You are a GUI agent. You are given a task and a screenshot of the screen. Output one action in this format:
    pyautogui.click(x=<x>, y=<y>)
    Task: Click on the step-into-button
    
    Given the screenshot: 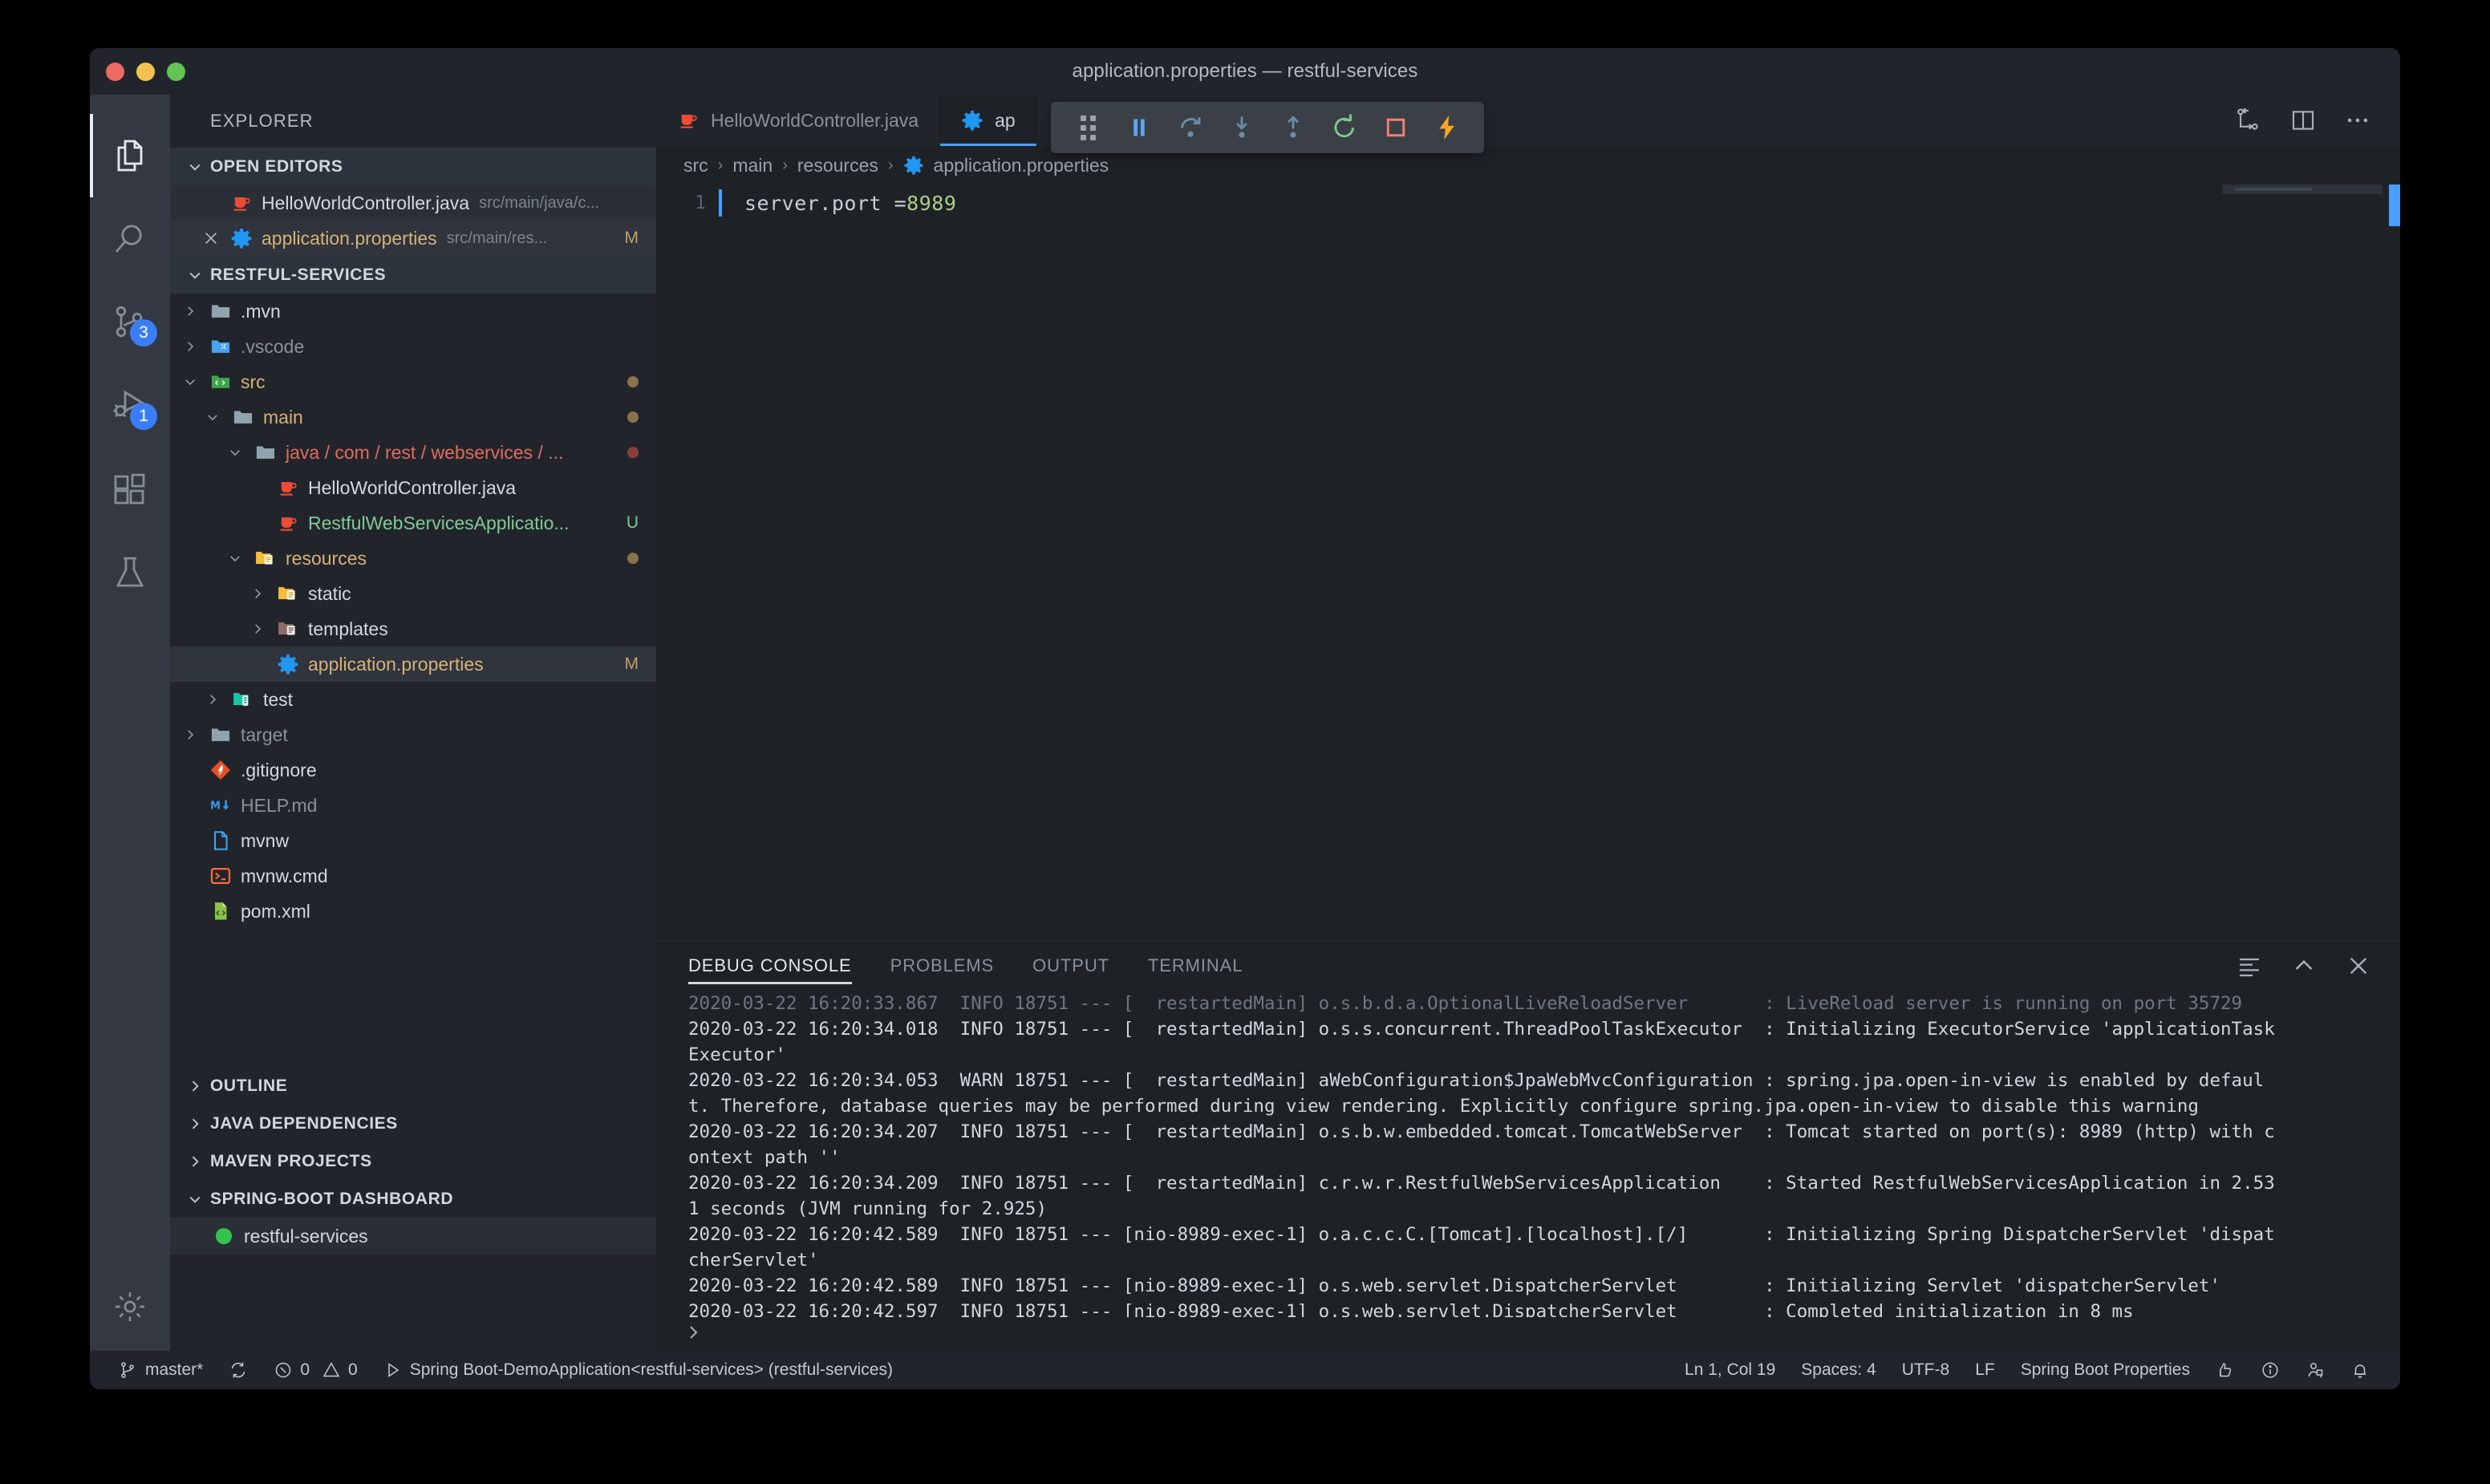 What is the action you would take?
    pyautogui.click(x=1241, y=127)
    